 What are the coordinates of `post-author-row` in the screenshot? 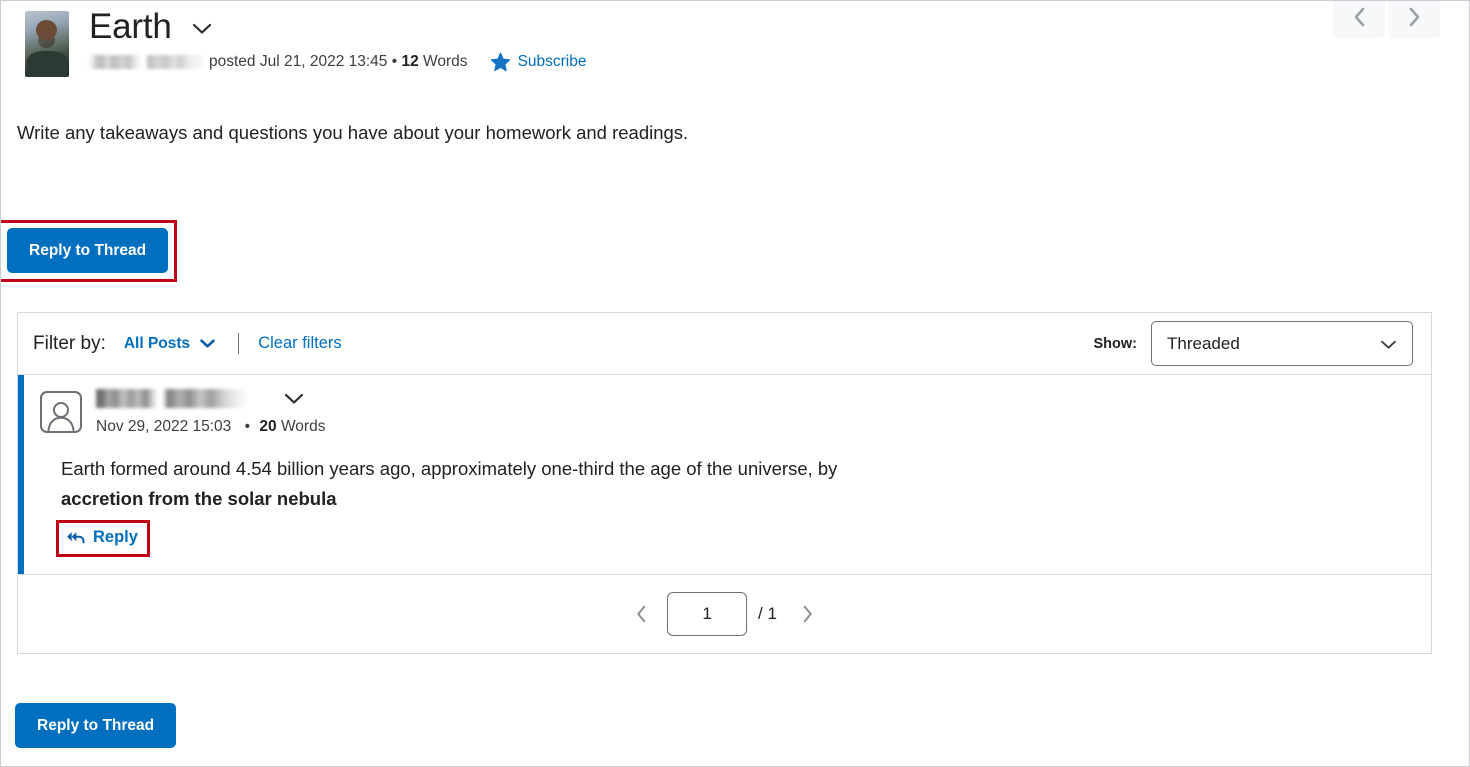 It's located at (210, 398).